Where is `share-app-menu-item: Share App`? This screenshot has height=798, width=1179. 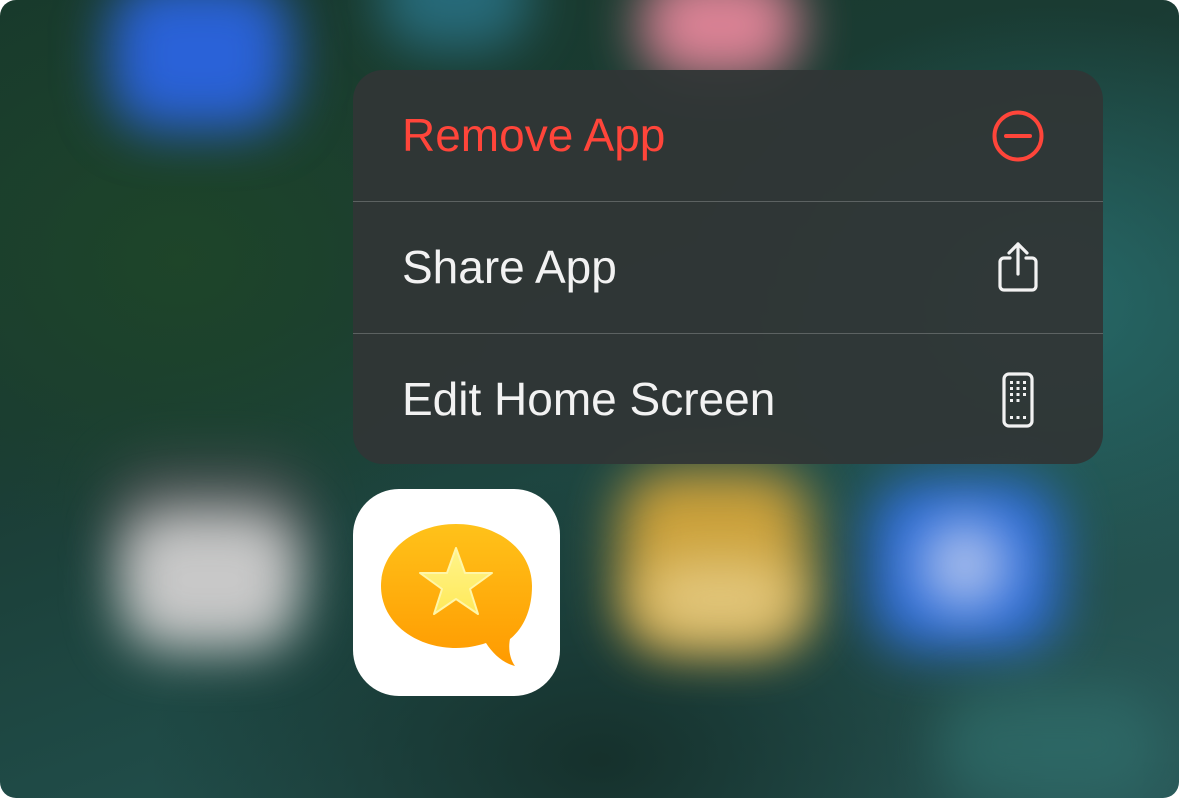 share-app-menu-item: Share App is located at coordinates (728, 267).